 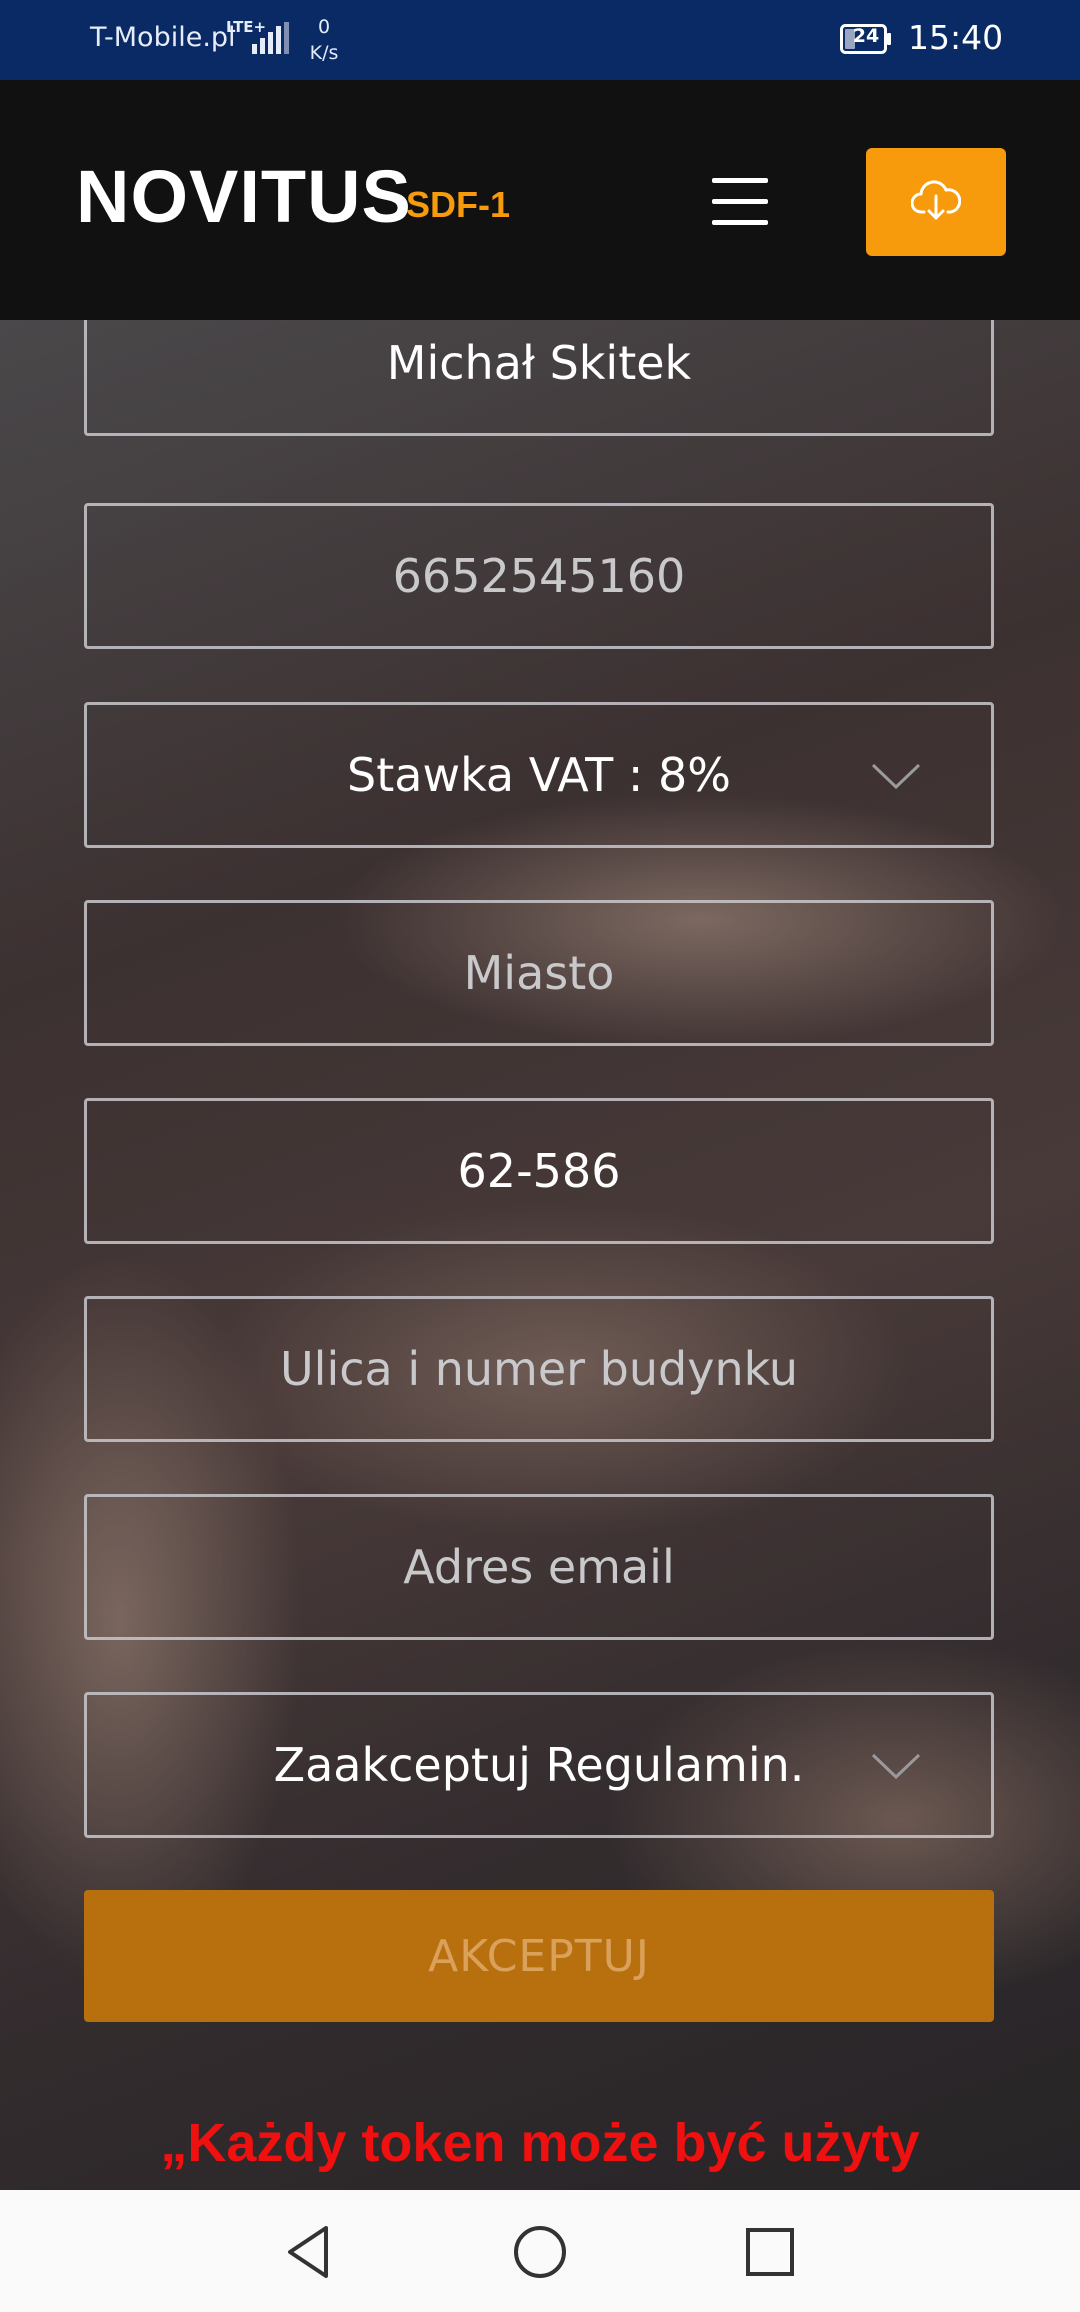 I want to click on home-icon, so click(x=540, y=2252).